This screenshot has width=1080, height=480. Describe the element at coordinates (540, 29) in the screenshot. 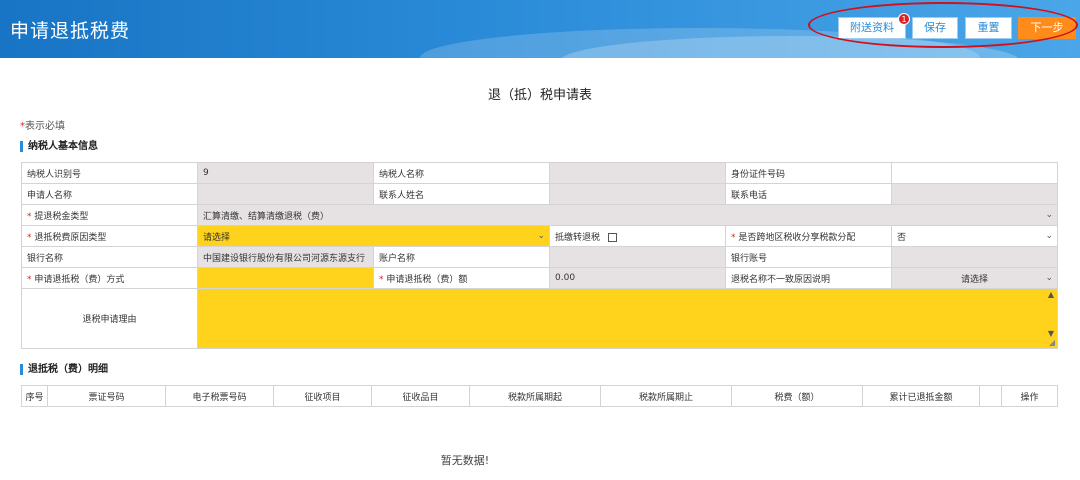

I see `page-header: 申请退抵税费 附送资料 1 保存 重置 下一步` at that location.